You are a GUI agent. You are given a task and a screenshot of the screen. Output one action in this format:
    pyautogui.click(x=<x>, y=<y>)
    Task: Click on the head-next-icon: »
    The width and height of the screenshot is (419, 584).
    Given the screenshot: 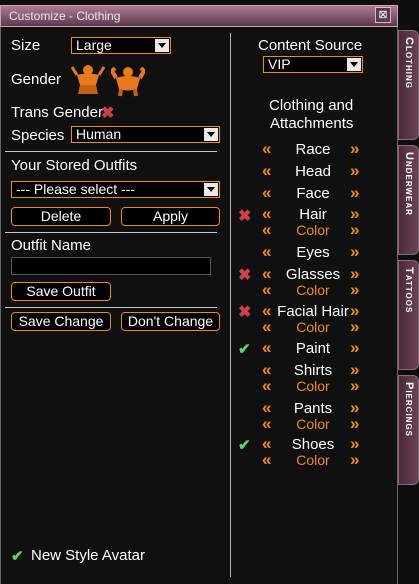 What is the action you would take?
    pyautogui.click(x=354, y=170)
    